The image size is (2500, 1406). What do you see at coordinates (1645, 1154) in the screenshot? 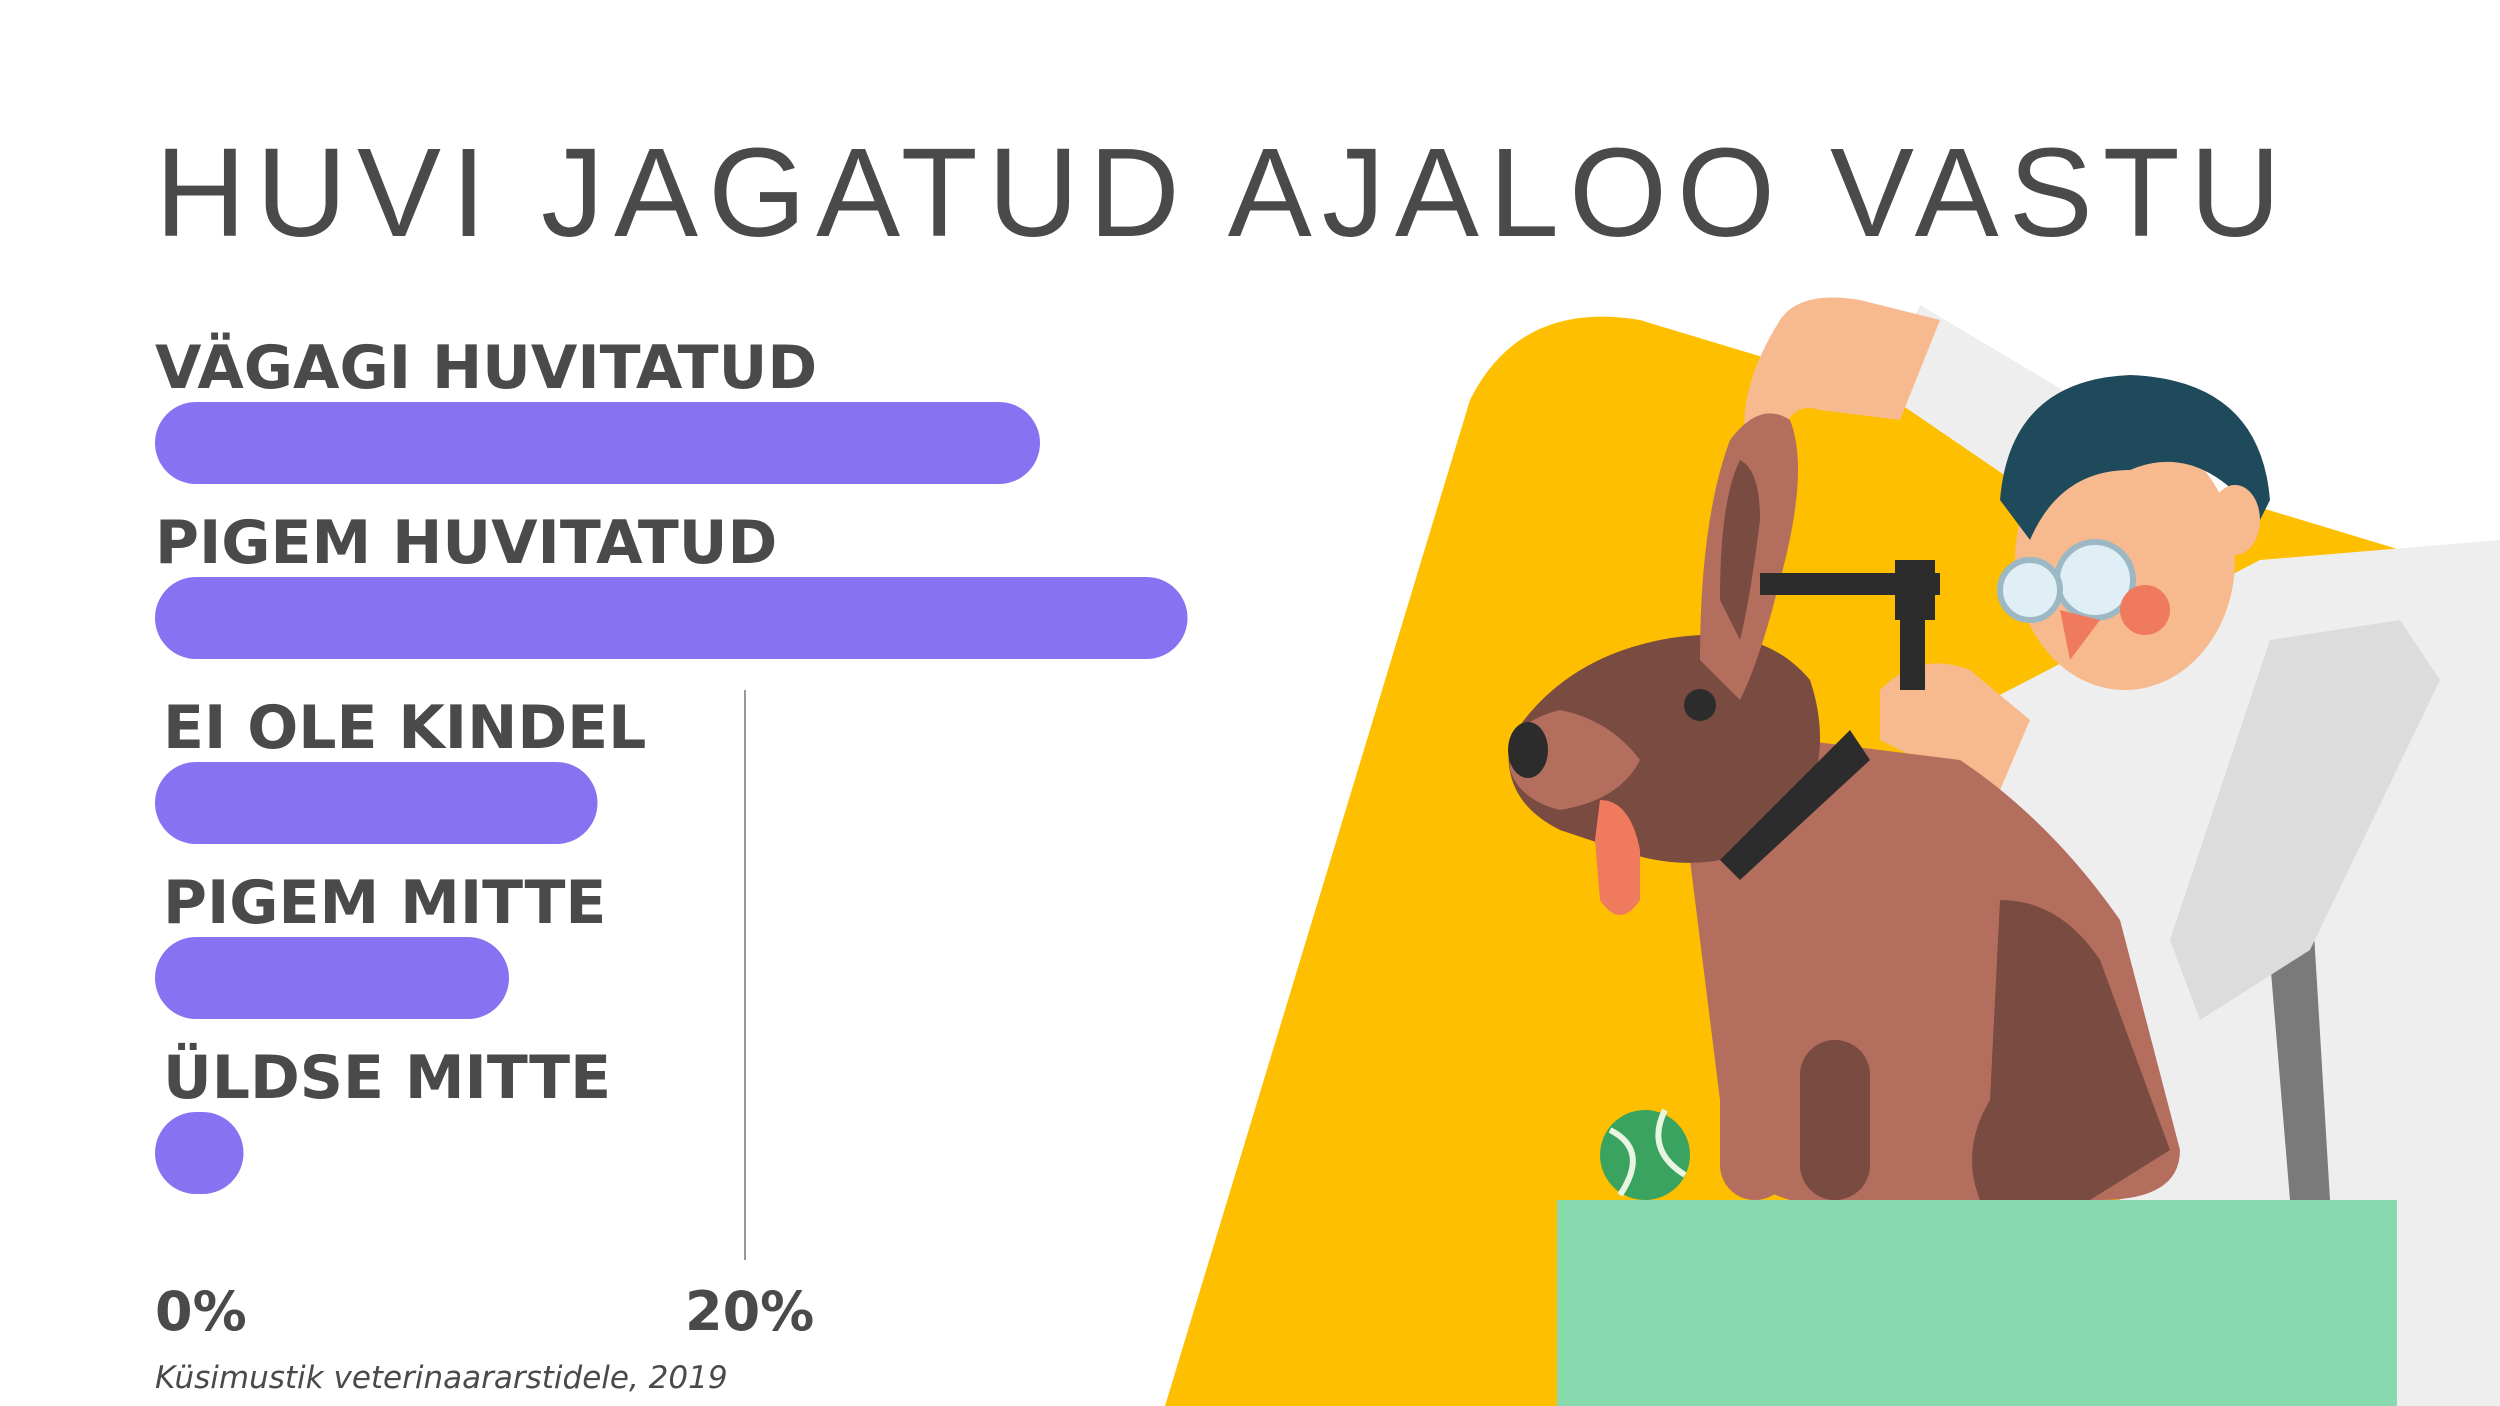
I see `tennis-ball-icon` at bounding box center [1645, 1154].